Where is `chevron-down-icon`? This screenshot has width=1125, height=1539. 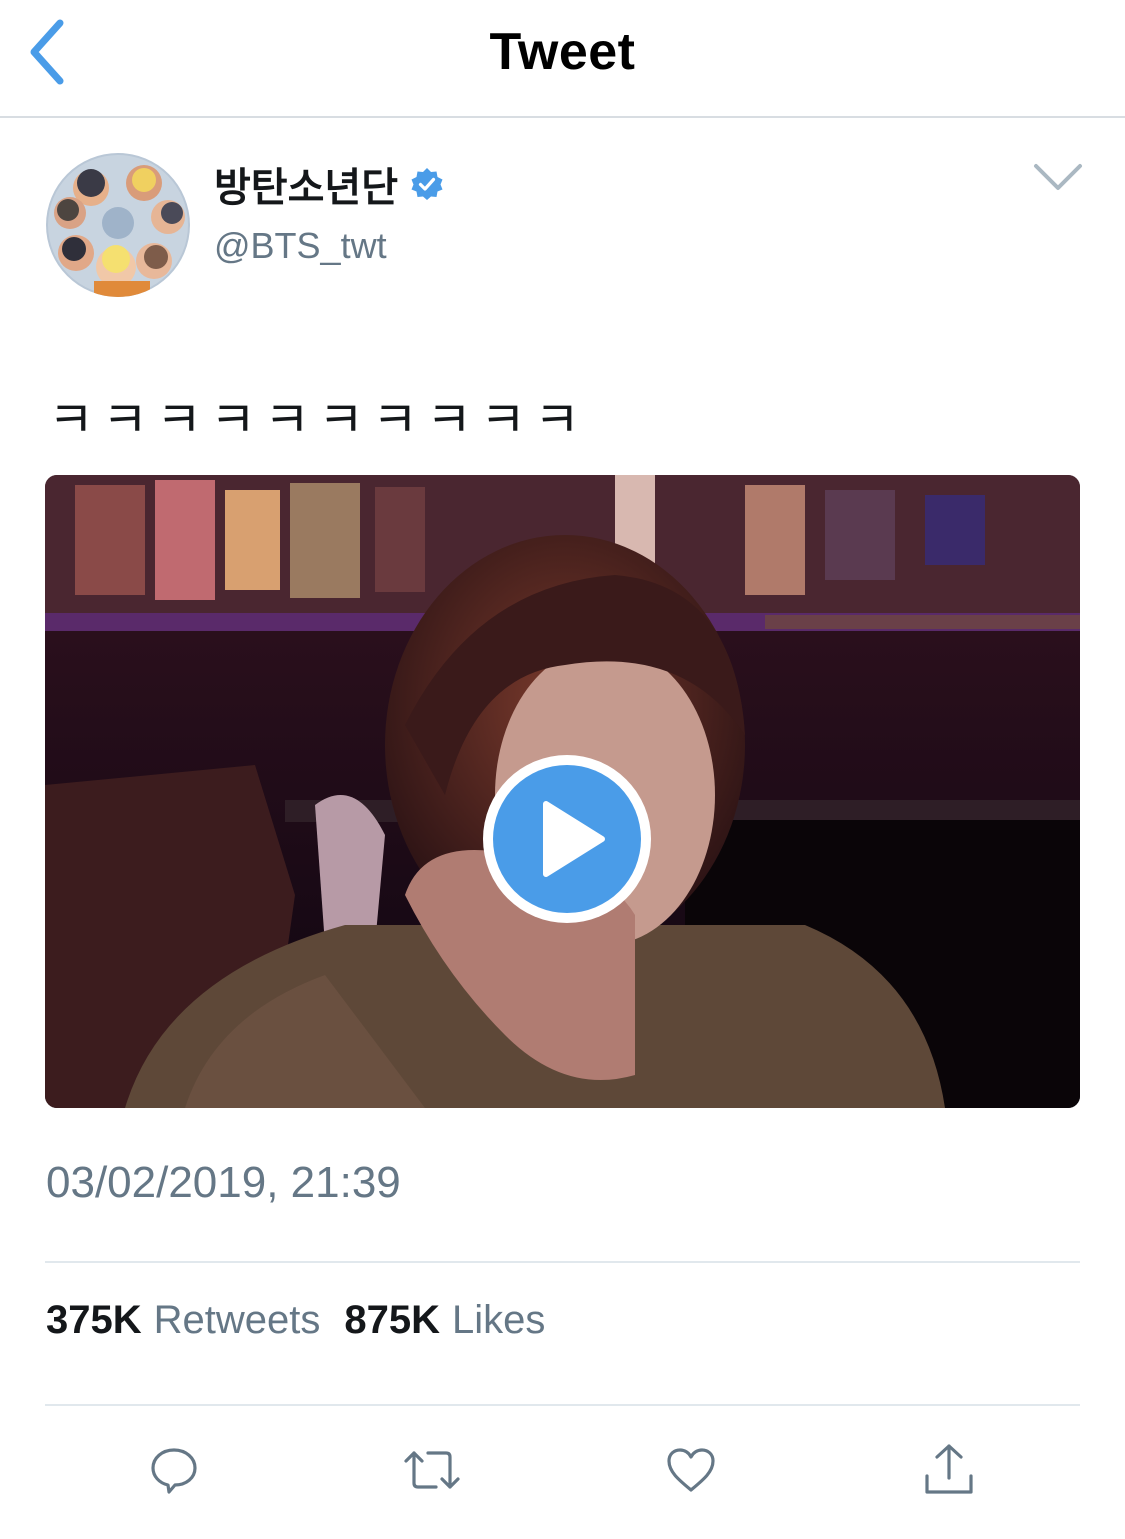 chevron-down-icon is located at coordinates (1058, 178).